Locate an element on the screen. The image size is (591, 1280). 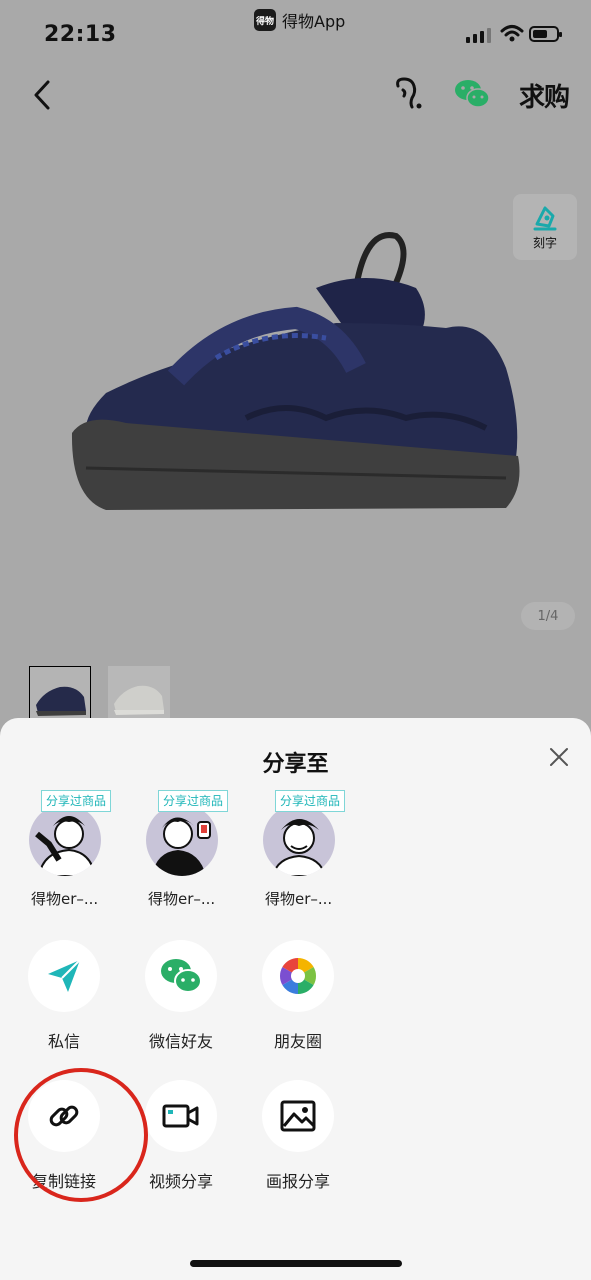
gallery-page-indicator: 1/4 is located at coordinates (548, 616).